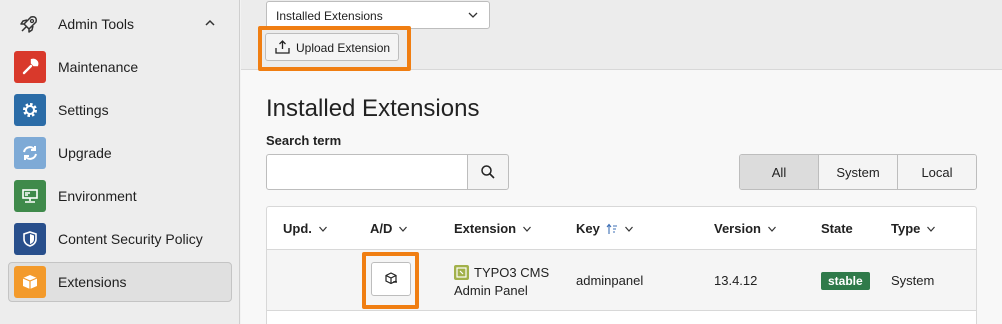 This screenshot has width=1002, height=324. What do you see at coordinates (297, 228) in the screenshot?
I see `column-header-label: Upd.` at bounding box center [297, 228].